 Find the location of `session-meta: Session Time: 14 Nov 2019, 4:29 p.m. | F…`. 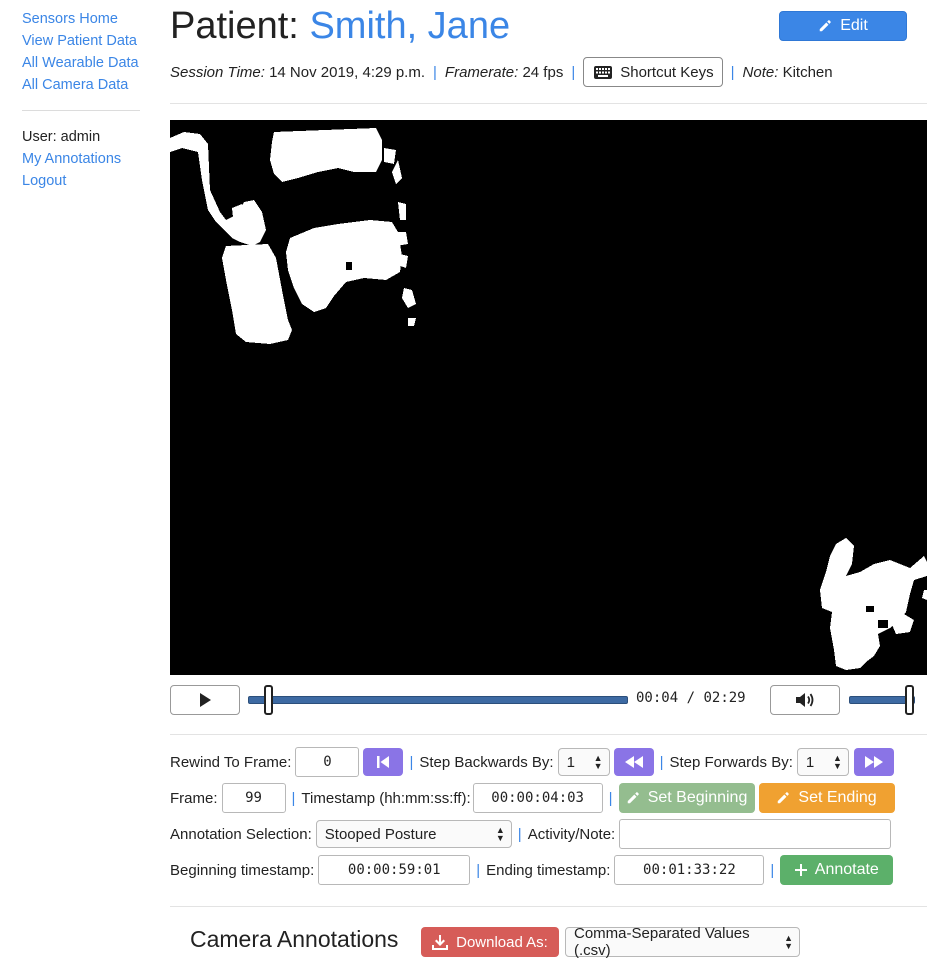

session-meta: Session Time: 14 Nov 2019, 4:29 p.m. | F… is located at coordinates (501, 72).